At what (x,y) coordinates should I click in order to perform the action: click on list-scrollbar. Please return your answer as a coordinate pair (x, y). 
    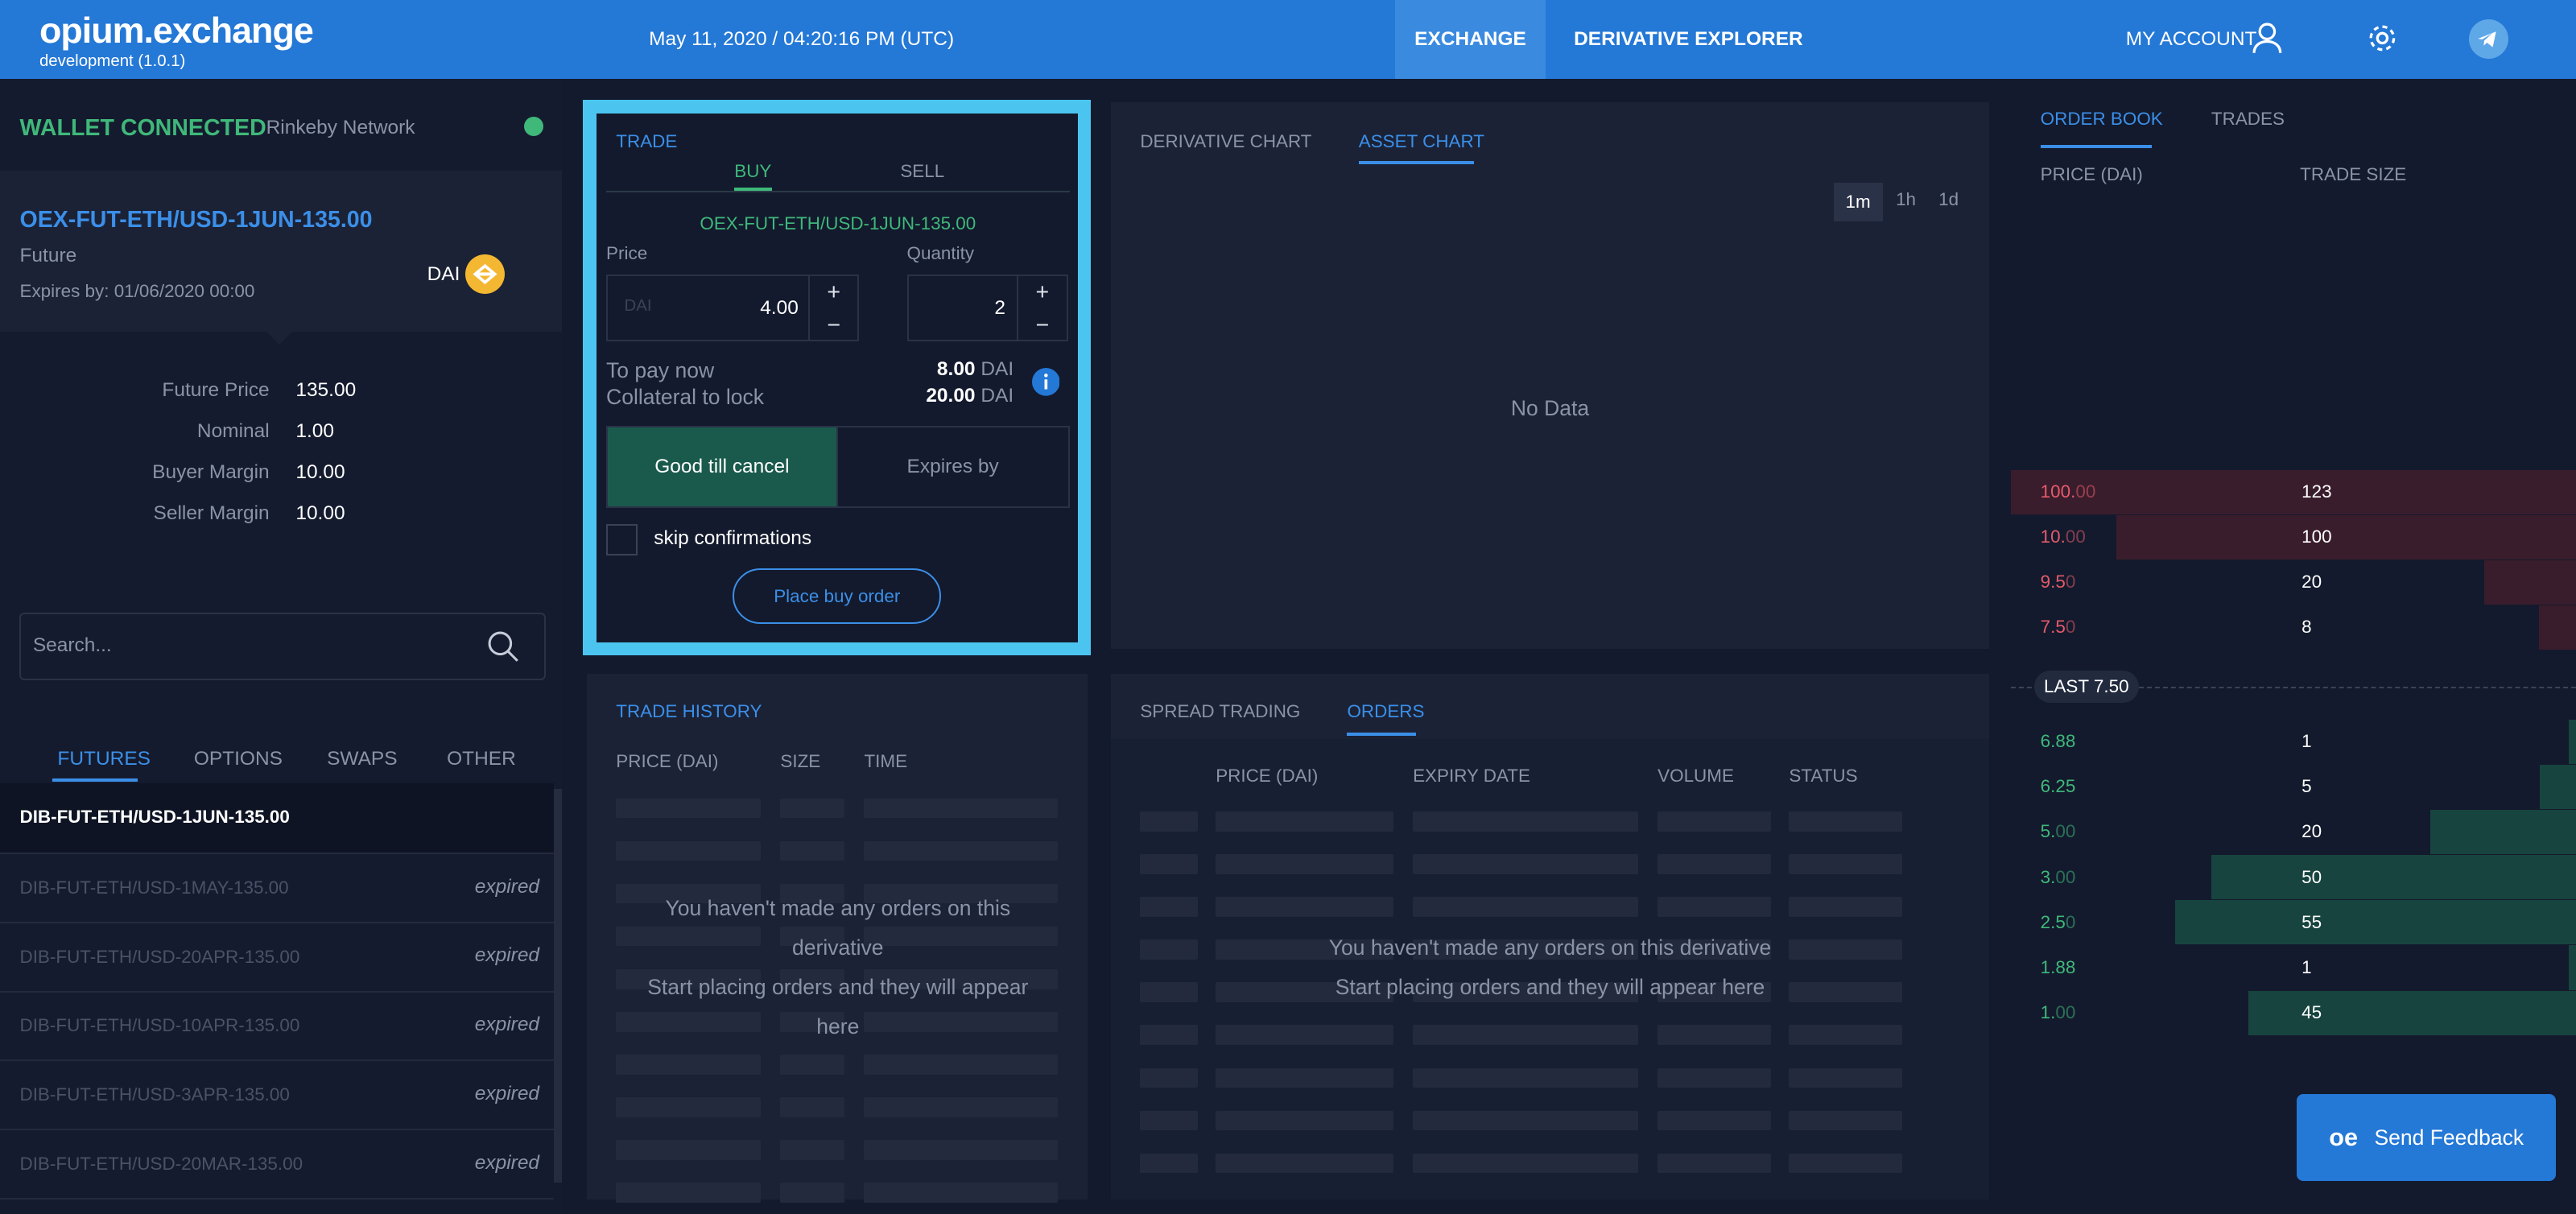
    Looking at the image, I should click on (557, 985).